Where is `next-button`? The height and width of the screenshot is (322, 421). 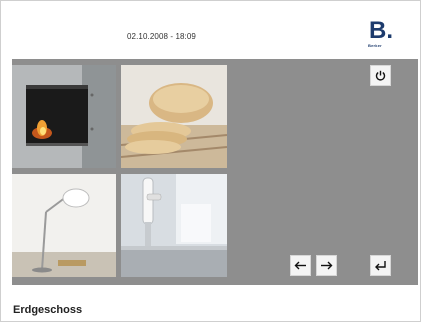
next-button is located at coordinates (326, 265).